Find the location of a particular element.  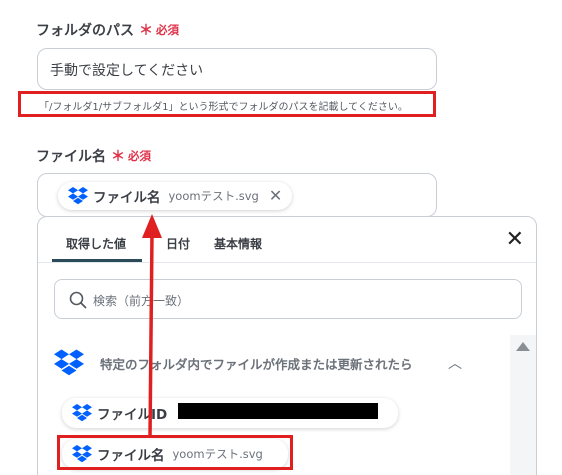

search-icon is located at coordinates (78, 300).